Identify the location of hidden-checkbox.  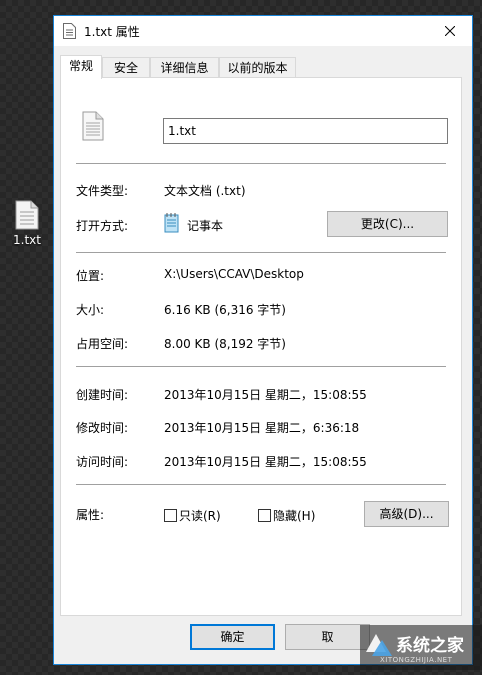
(264, 515).